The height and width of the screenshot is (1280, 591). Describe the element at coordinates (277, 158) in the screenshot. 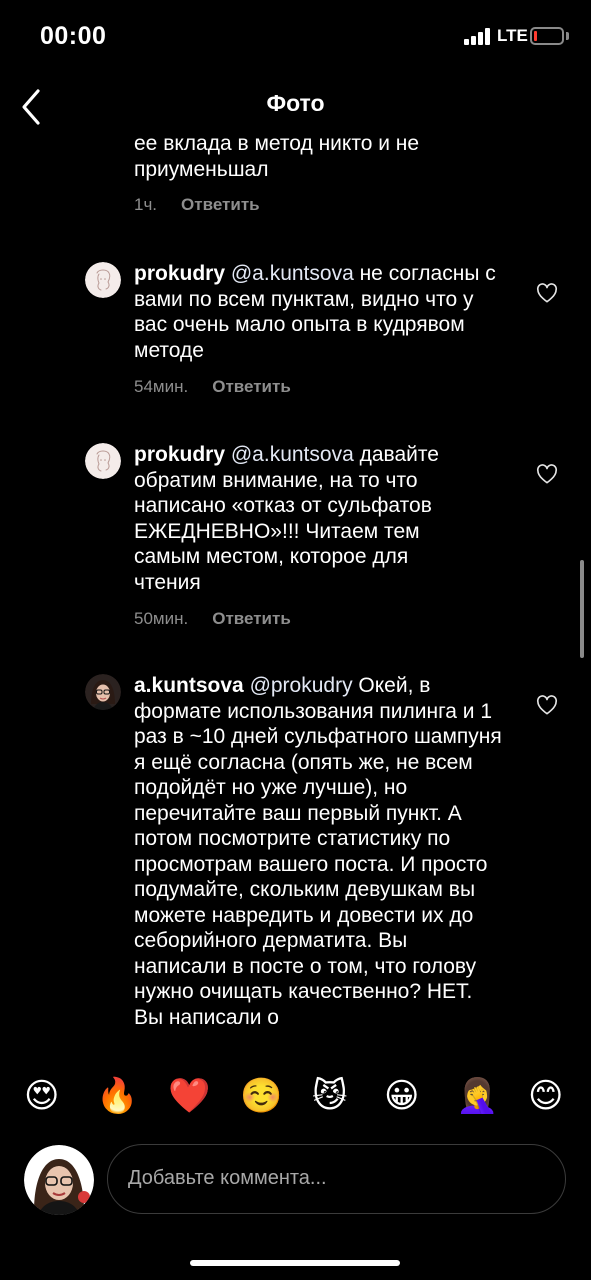

I see `comment-body: ее вклада в метод никто и не приуменьшал` at that location.